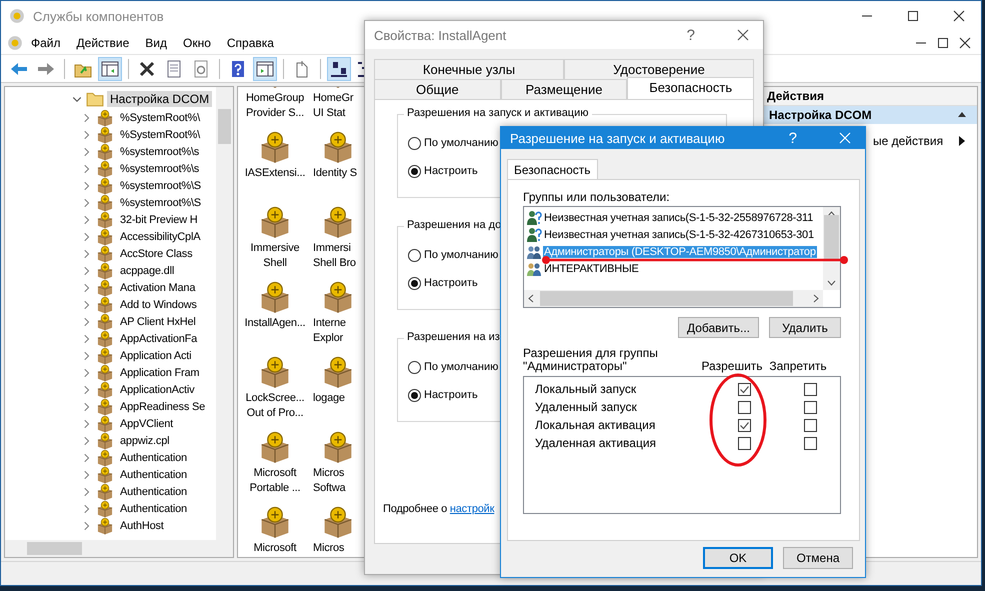 The width and height of the screenshot is (985, 591). What do you see at coordinates (155, 355) in the screenshot?
I see `tree-item: Application Acti` at bounding box center [155, 355].